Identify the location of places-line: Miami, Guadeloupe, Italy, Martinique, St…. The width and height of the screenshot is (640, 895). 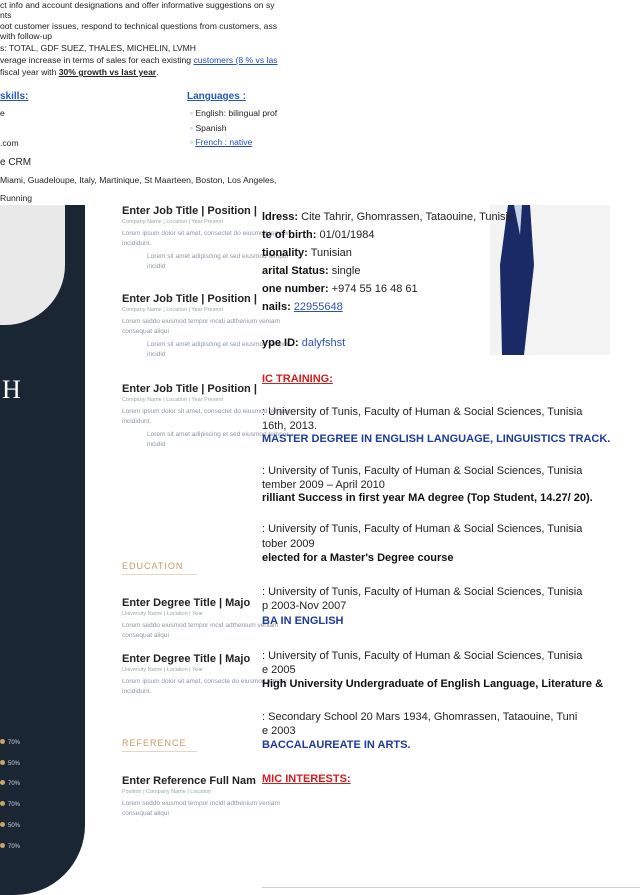
(138, 180).